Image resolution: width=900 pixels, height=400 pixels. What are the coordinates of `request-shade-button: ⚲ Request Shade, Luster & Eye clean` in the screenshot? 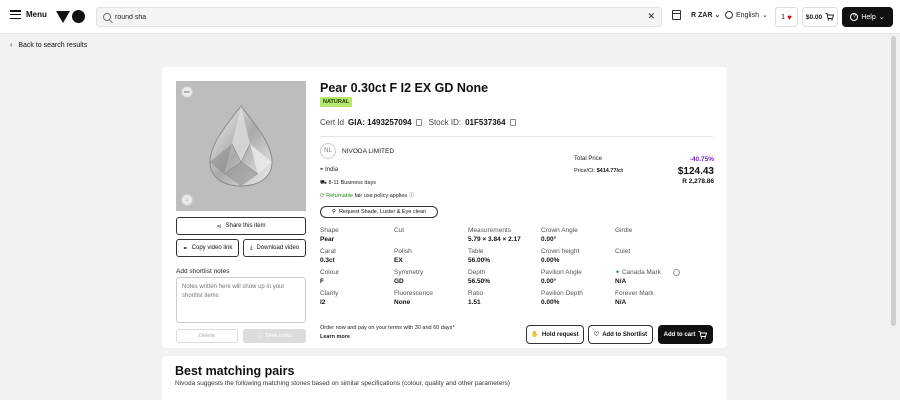 It's located at (379, 212).